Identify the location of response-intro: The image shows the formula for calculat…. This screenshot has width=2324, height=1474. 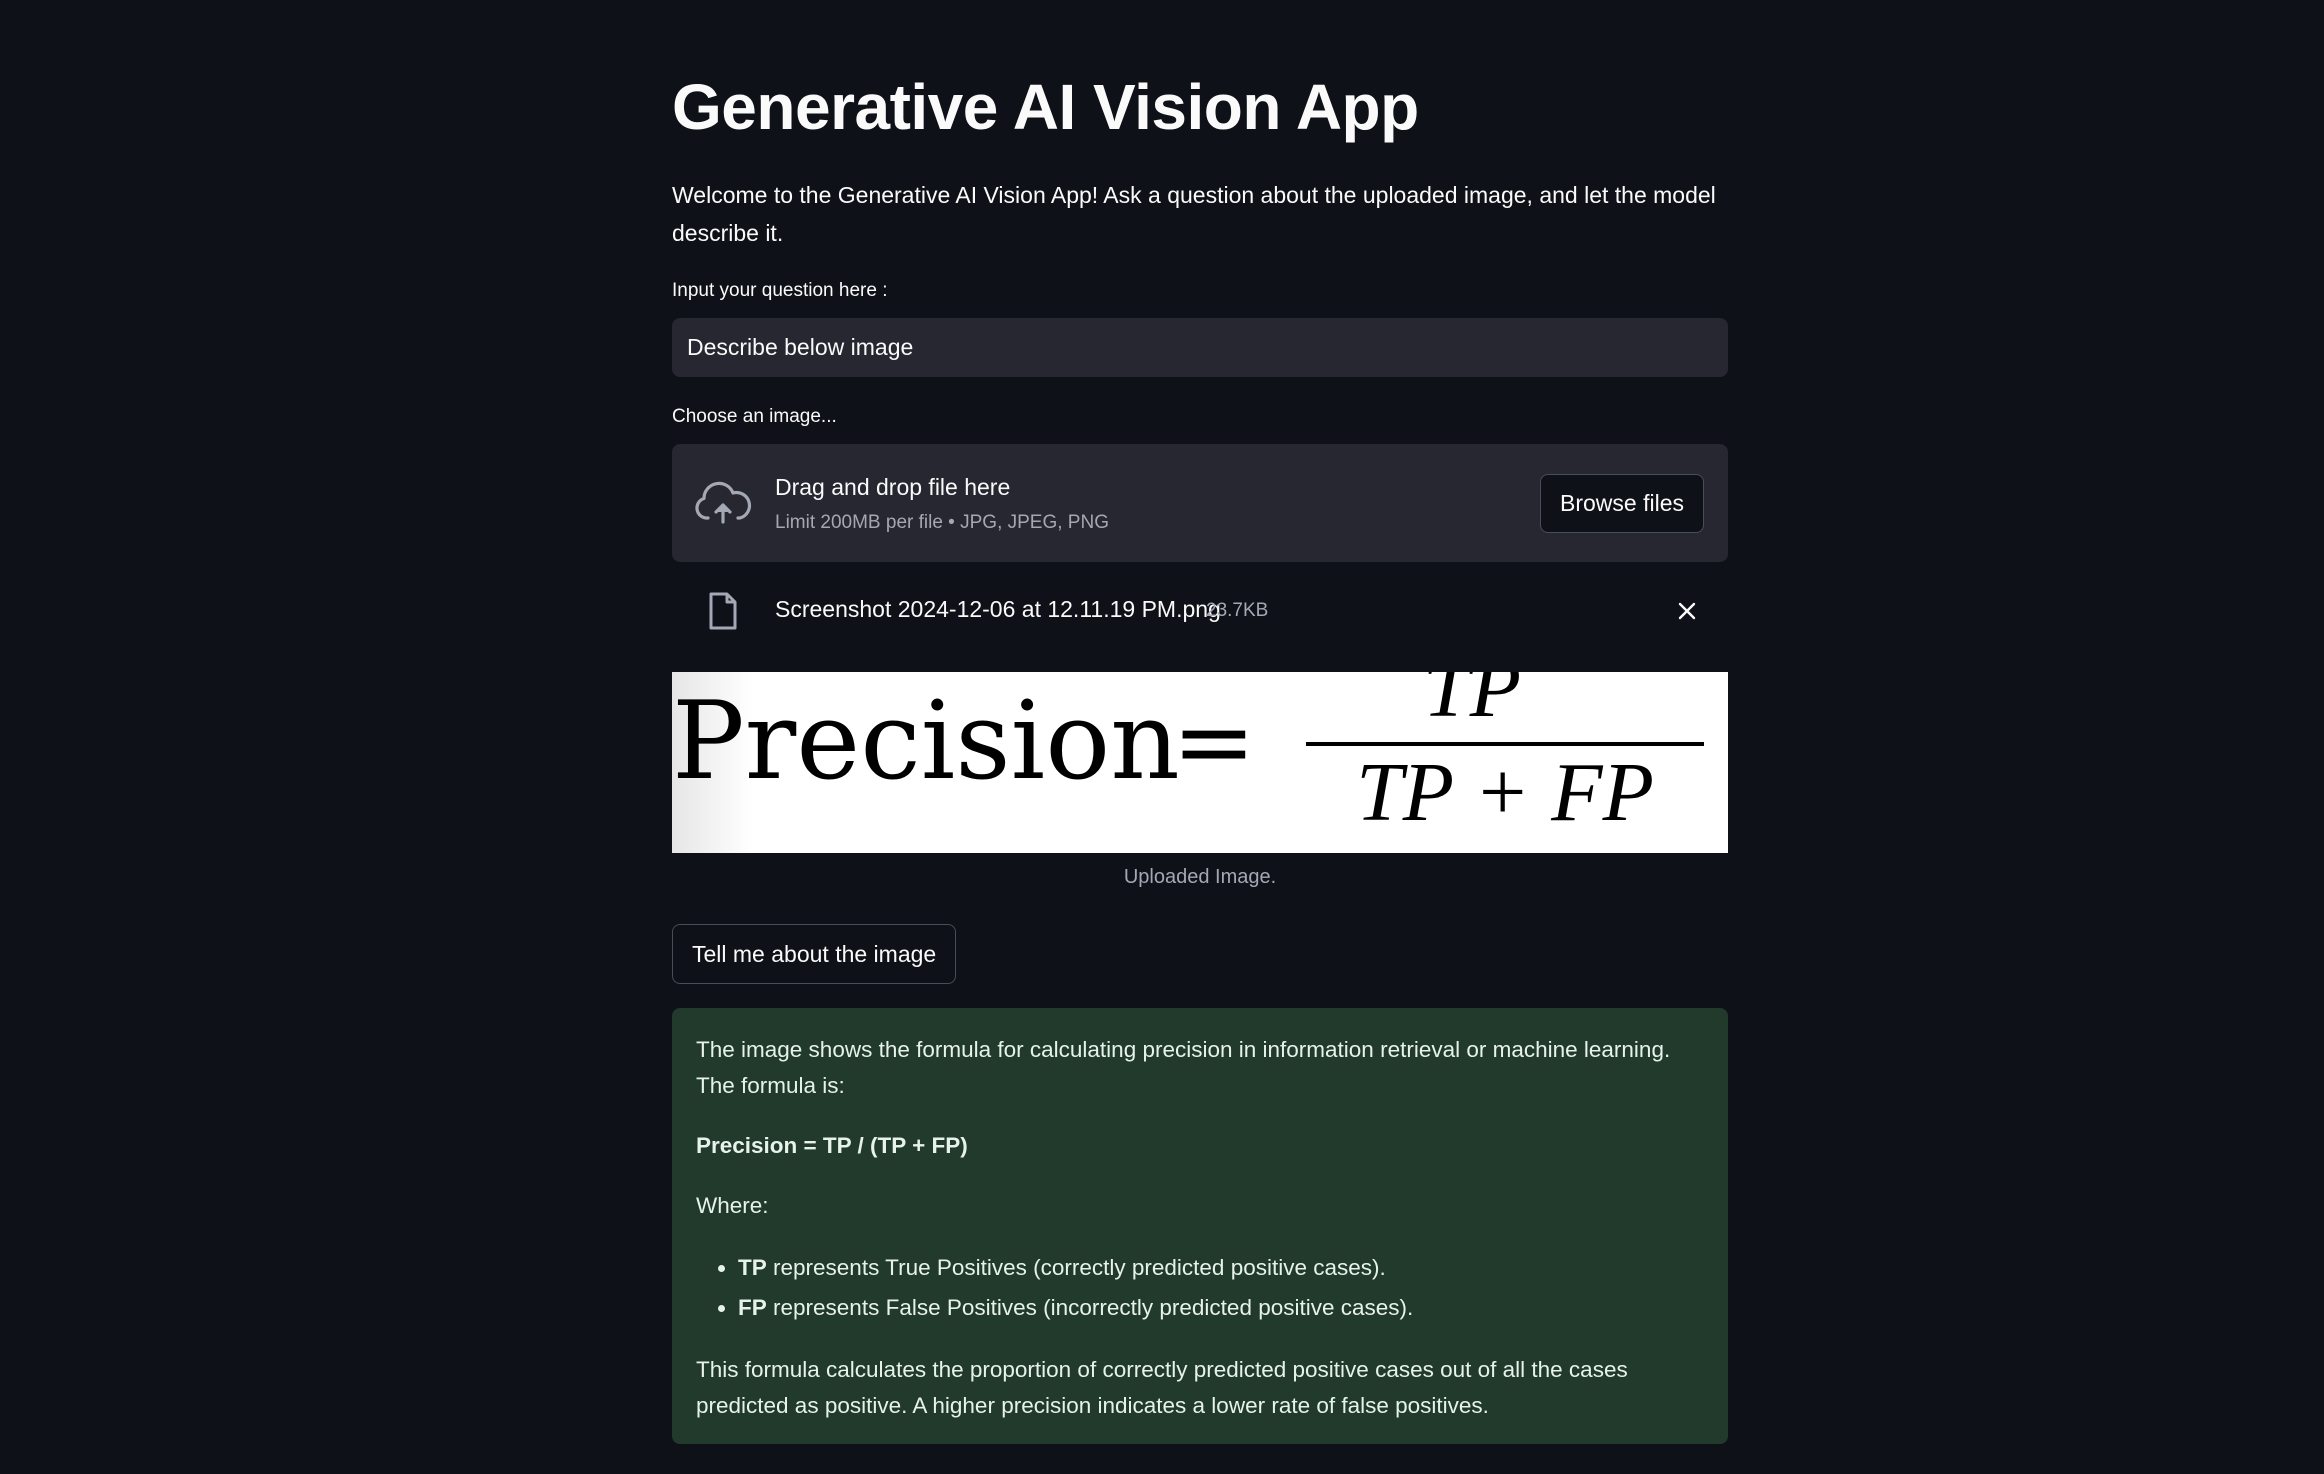
(1183, 1067).